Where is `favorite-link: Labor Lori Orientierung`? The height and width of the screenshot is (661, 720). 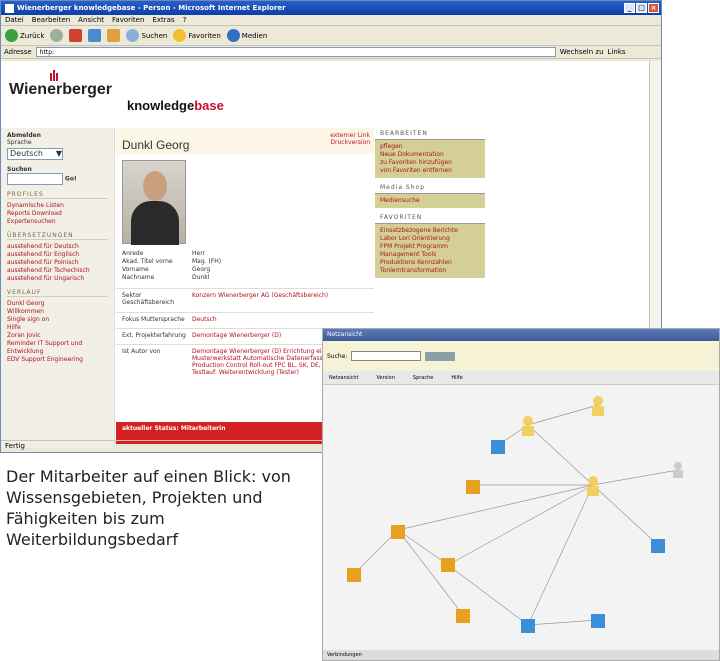 favorite-link: Labor Lori Orientierung is located at coordinates (430, 239).